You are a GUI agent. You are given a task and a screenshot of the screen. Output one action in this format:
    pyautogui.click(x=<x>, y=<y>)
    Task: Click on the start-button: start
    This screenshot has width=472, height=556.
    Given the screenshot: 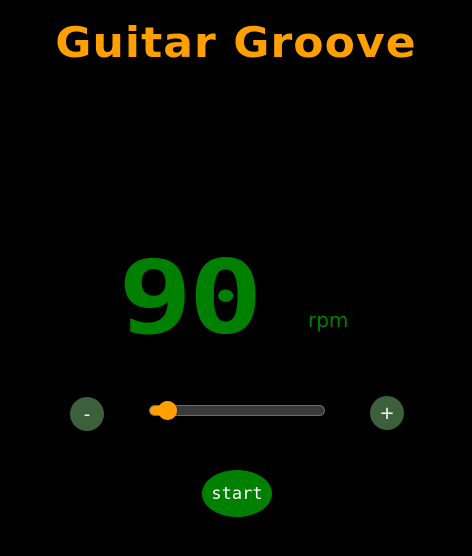 What is the action you would take?
    pyautogui.click(x=237, y=493)
    